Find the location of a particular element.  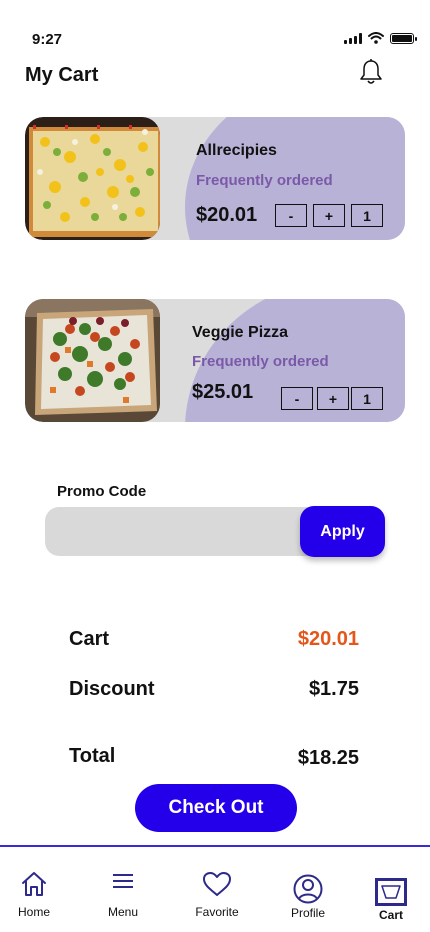

discount-value: $1.75 is located at coordinates (333, 689).